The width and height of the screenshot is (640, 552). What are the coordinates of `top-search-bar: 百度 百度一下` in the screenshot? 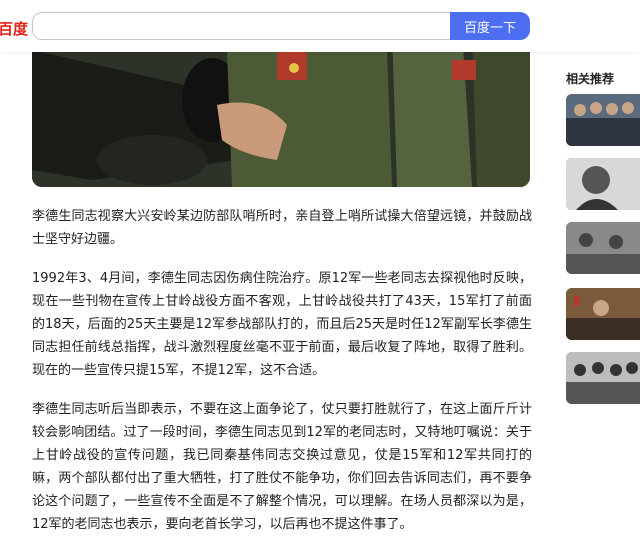 It's located at (320, 26).